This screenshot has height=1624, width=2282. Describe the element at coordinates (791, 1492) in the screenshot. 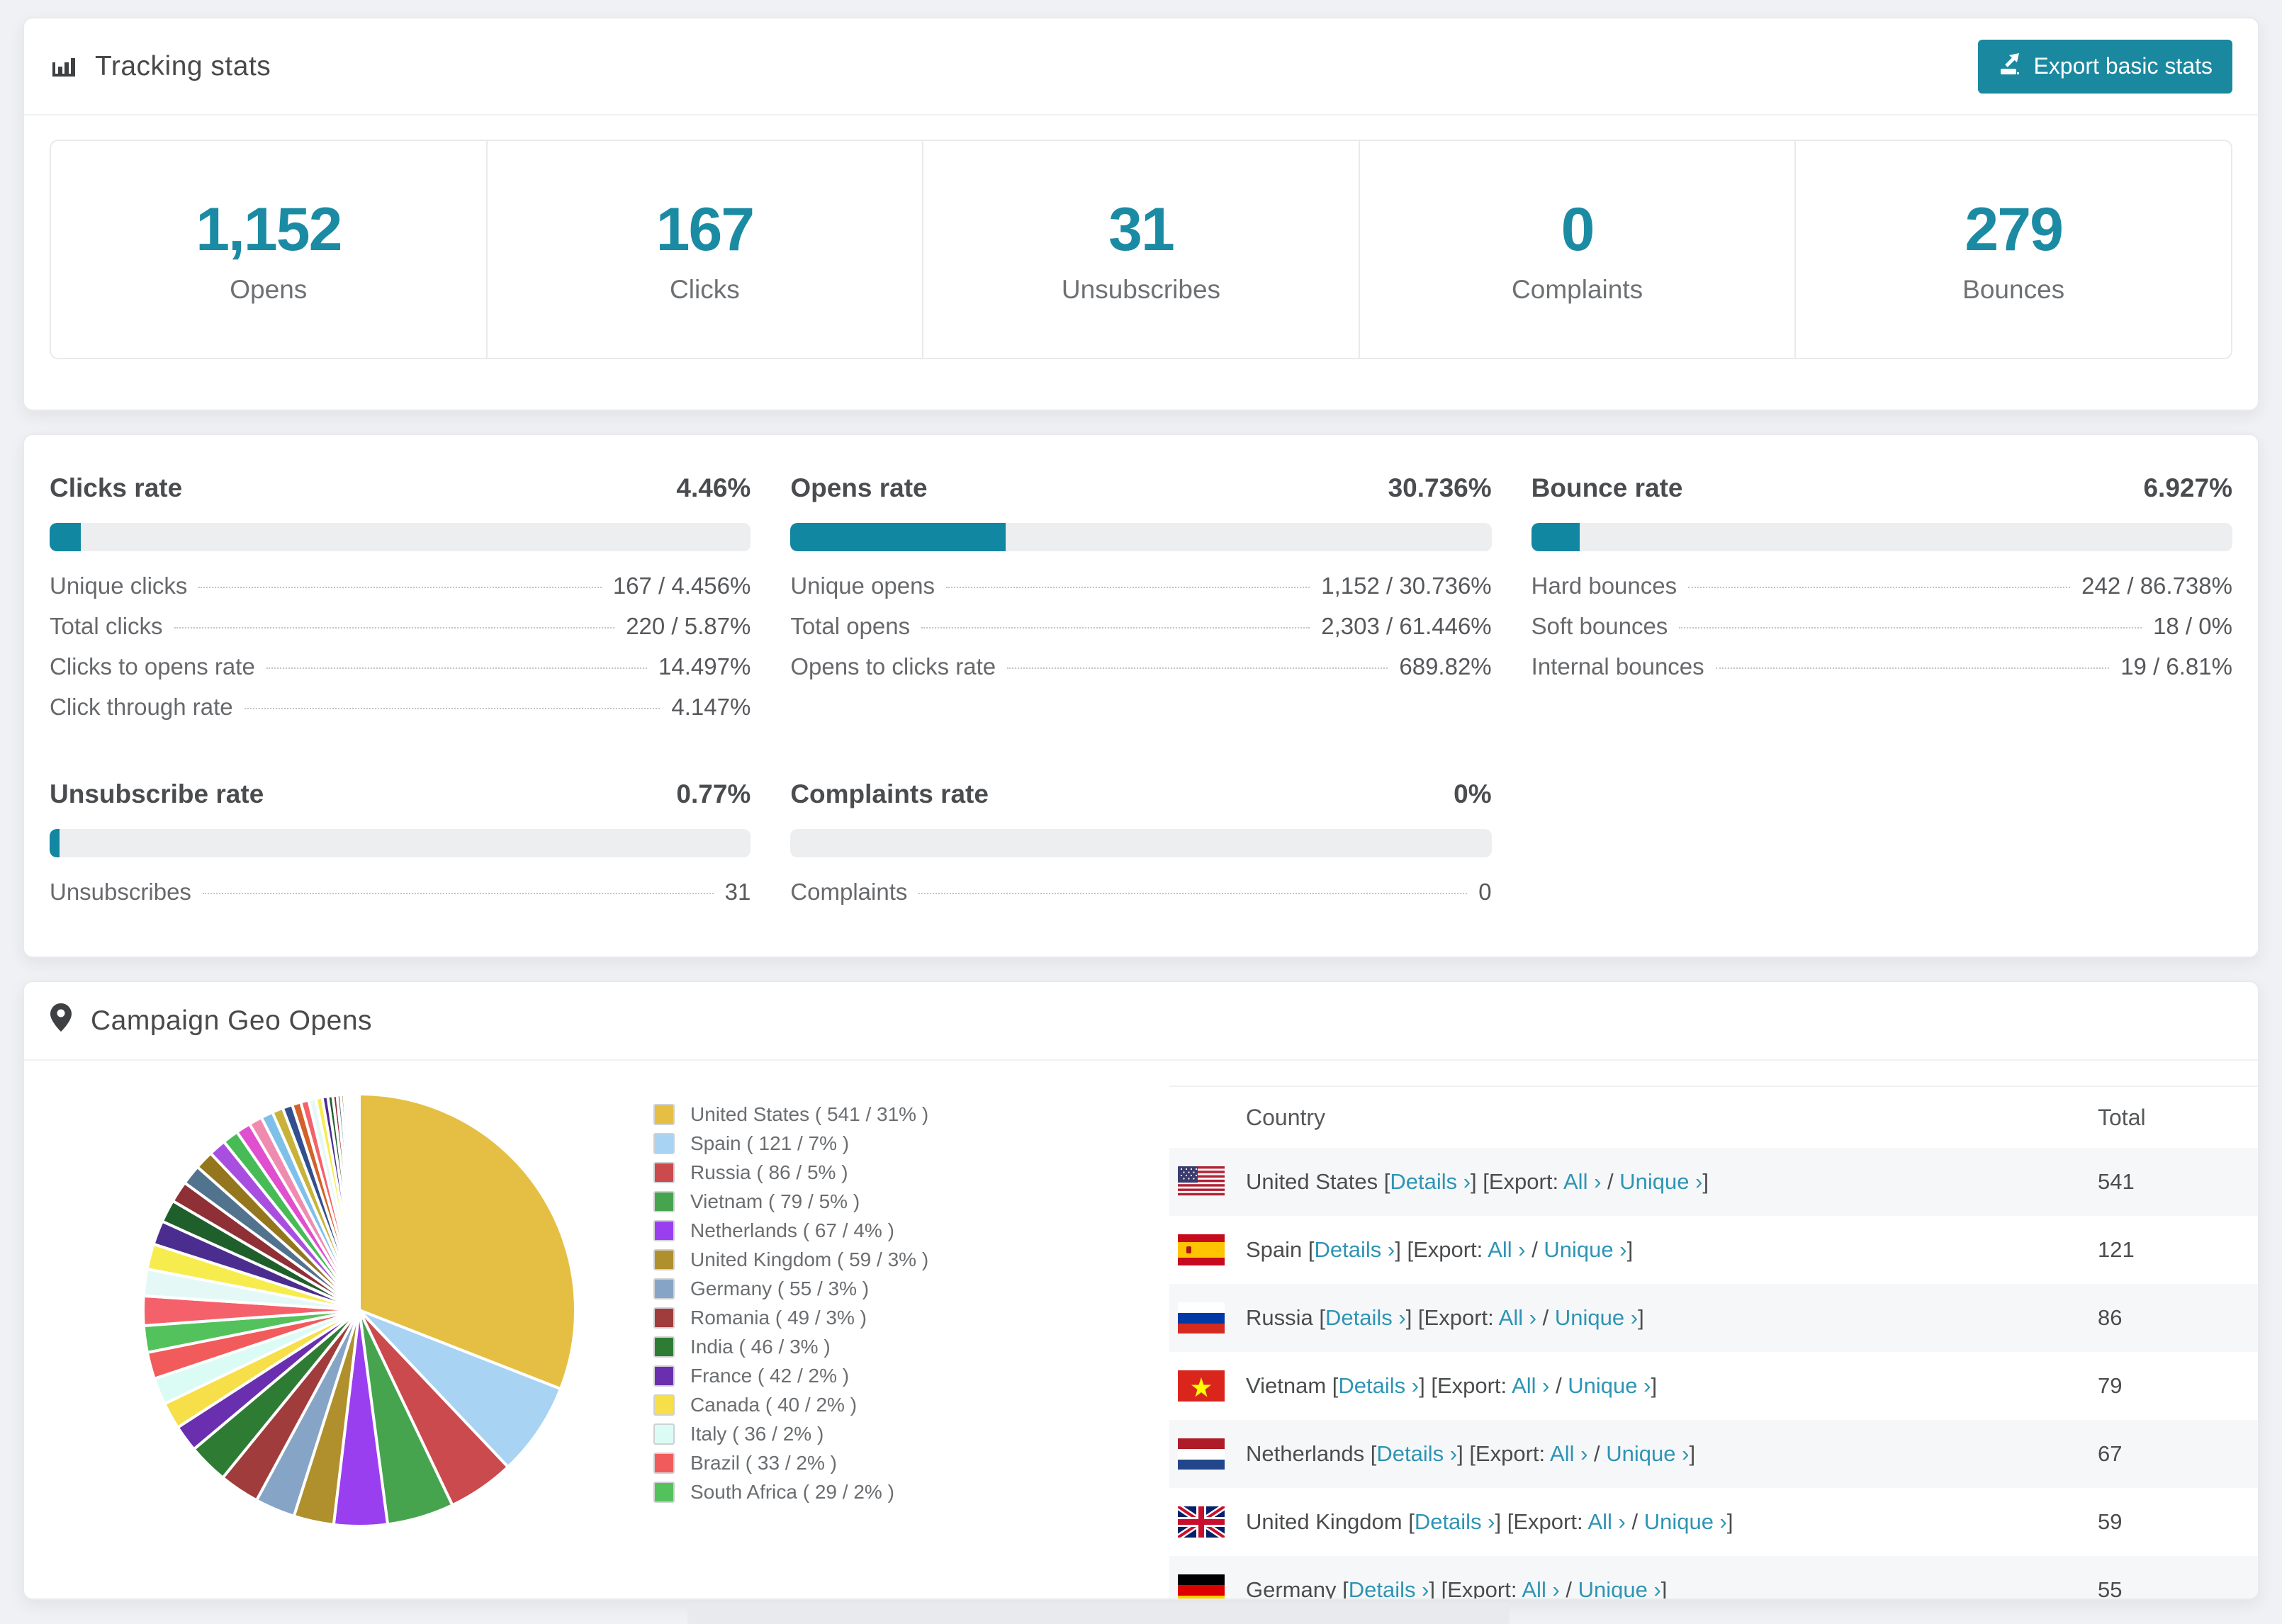

I see `legend-item-south-africa: South Africa ( 29 / 2% )` at that location.